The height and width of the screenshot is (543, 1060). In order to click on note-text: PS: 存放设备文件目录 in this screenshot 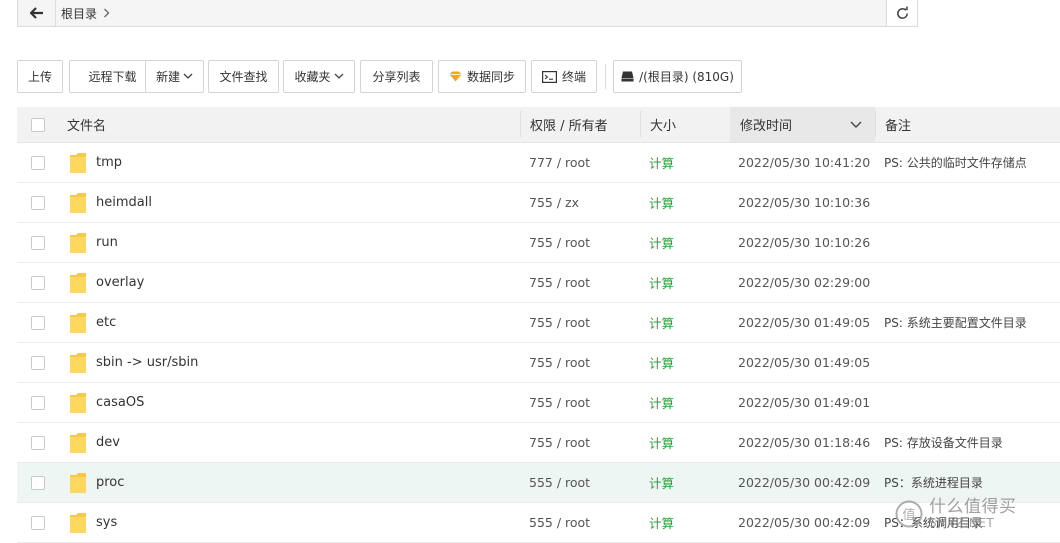, I will do `click(943, 442)`.